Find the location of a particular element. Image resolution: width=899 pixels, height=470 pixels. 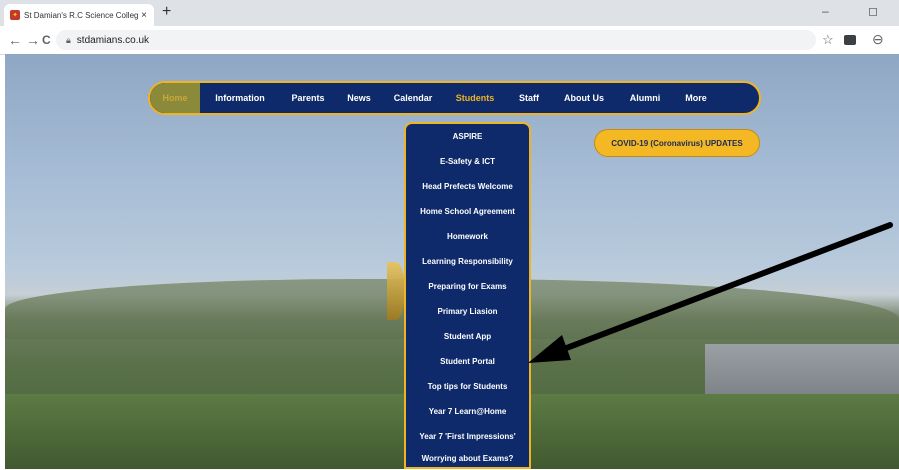

annotation-arrow-icon is located at coordinates (710, 292).